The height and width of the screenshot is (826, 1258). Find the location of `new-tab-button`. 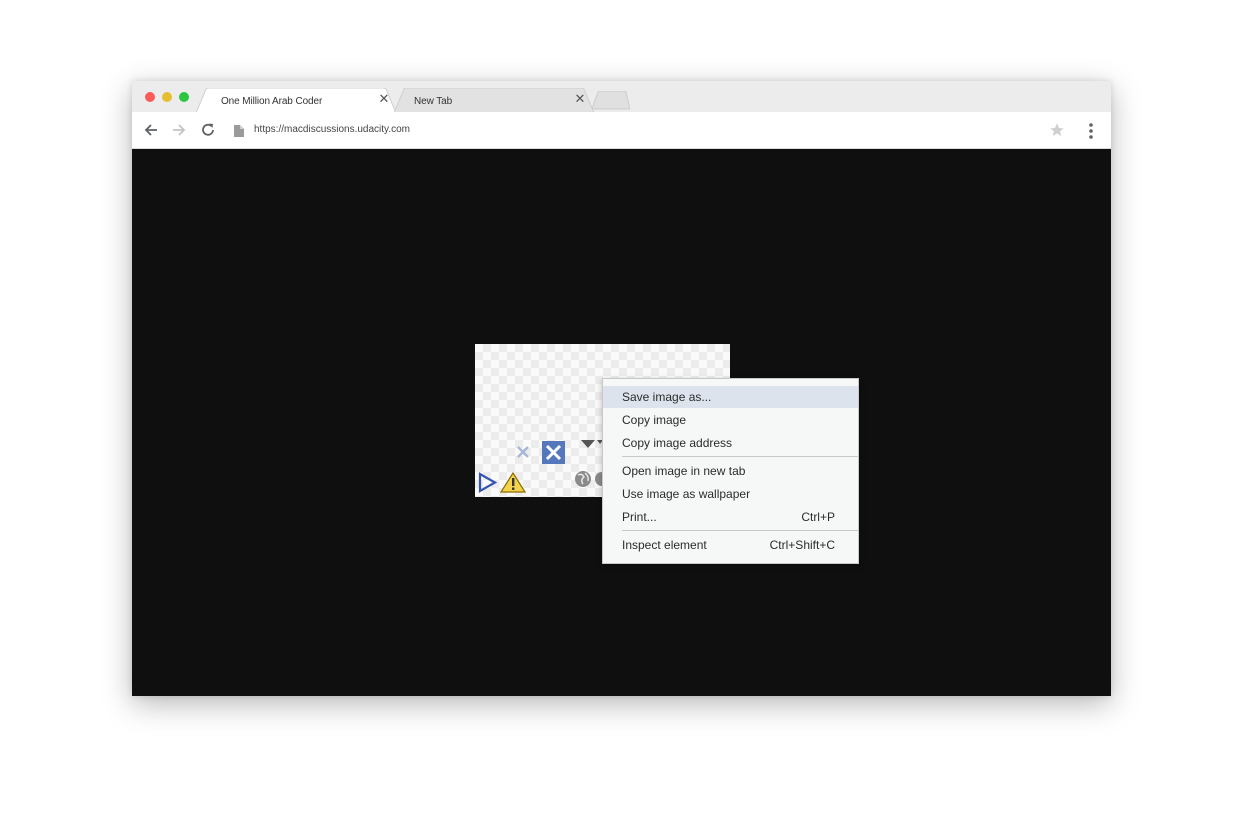

new-tab-button is located at coordinates (611, 100).